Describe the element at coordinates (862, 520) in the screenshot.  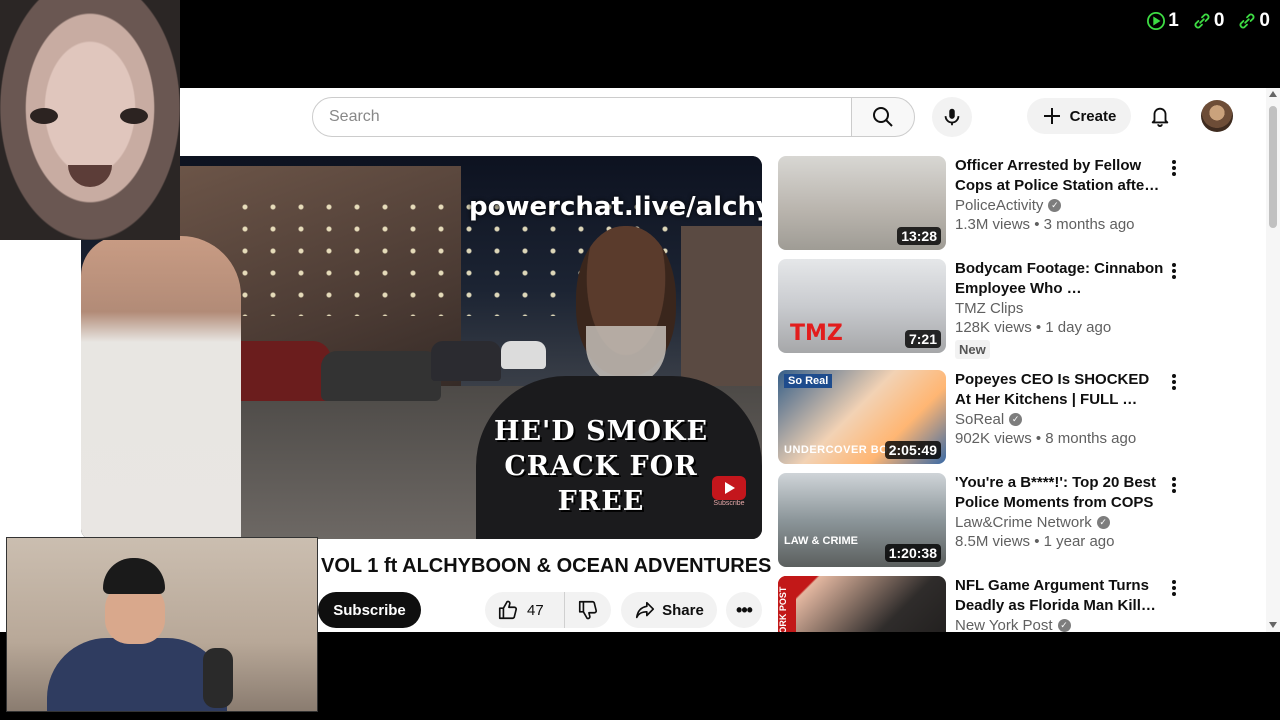
I see `recommendation-thumbnail: LAW & CRIME 1:20:38` at that location.